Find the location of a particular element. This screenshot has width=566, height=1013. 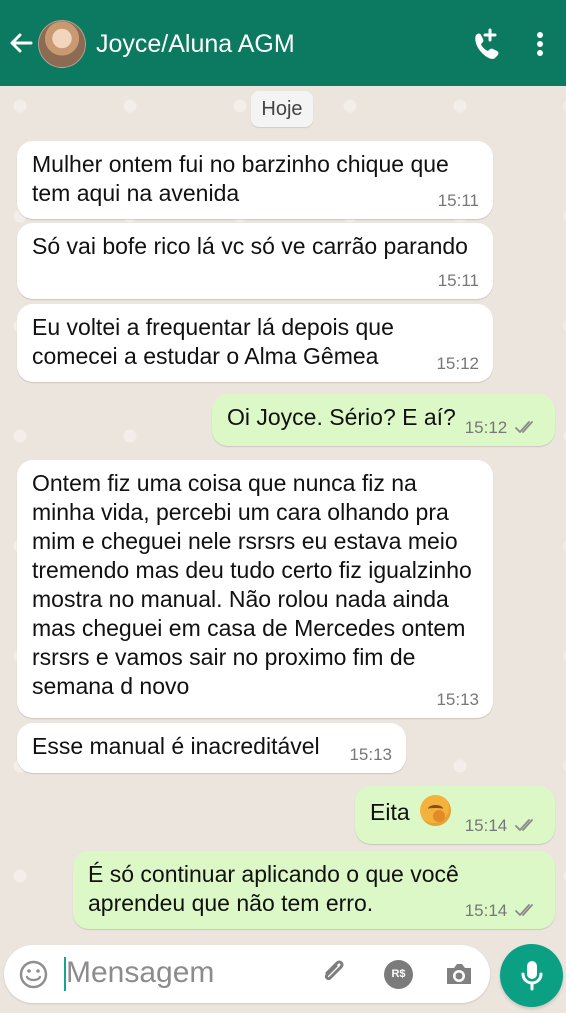

microphone-button is located at coordinates (531, 975).